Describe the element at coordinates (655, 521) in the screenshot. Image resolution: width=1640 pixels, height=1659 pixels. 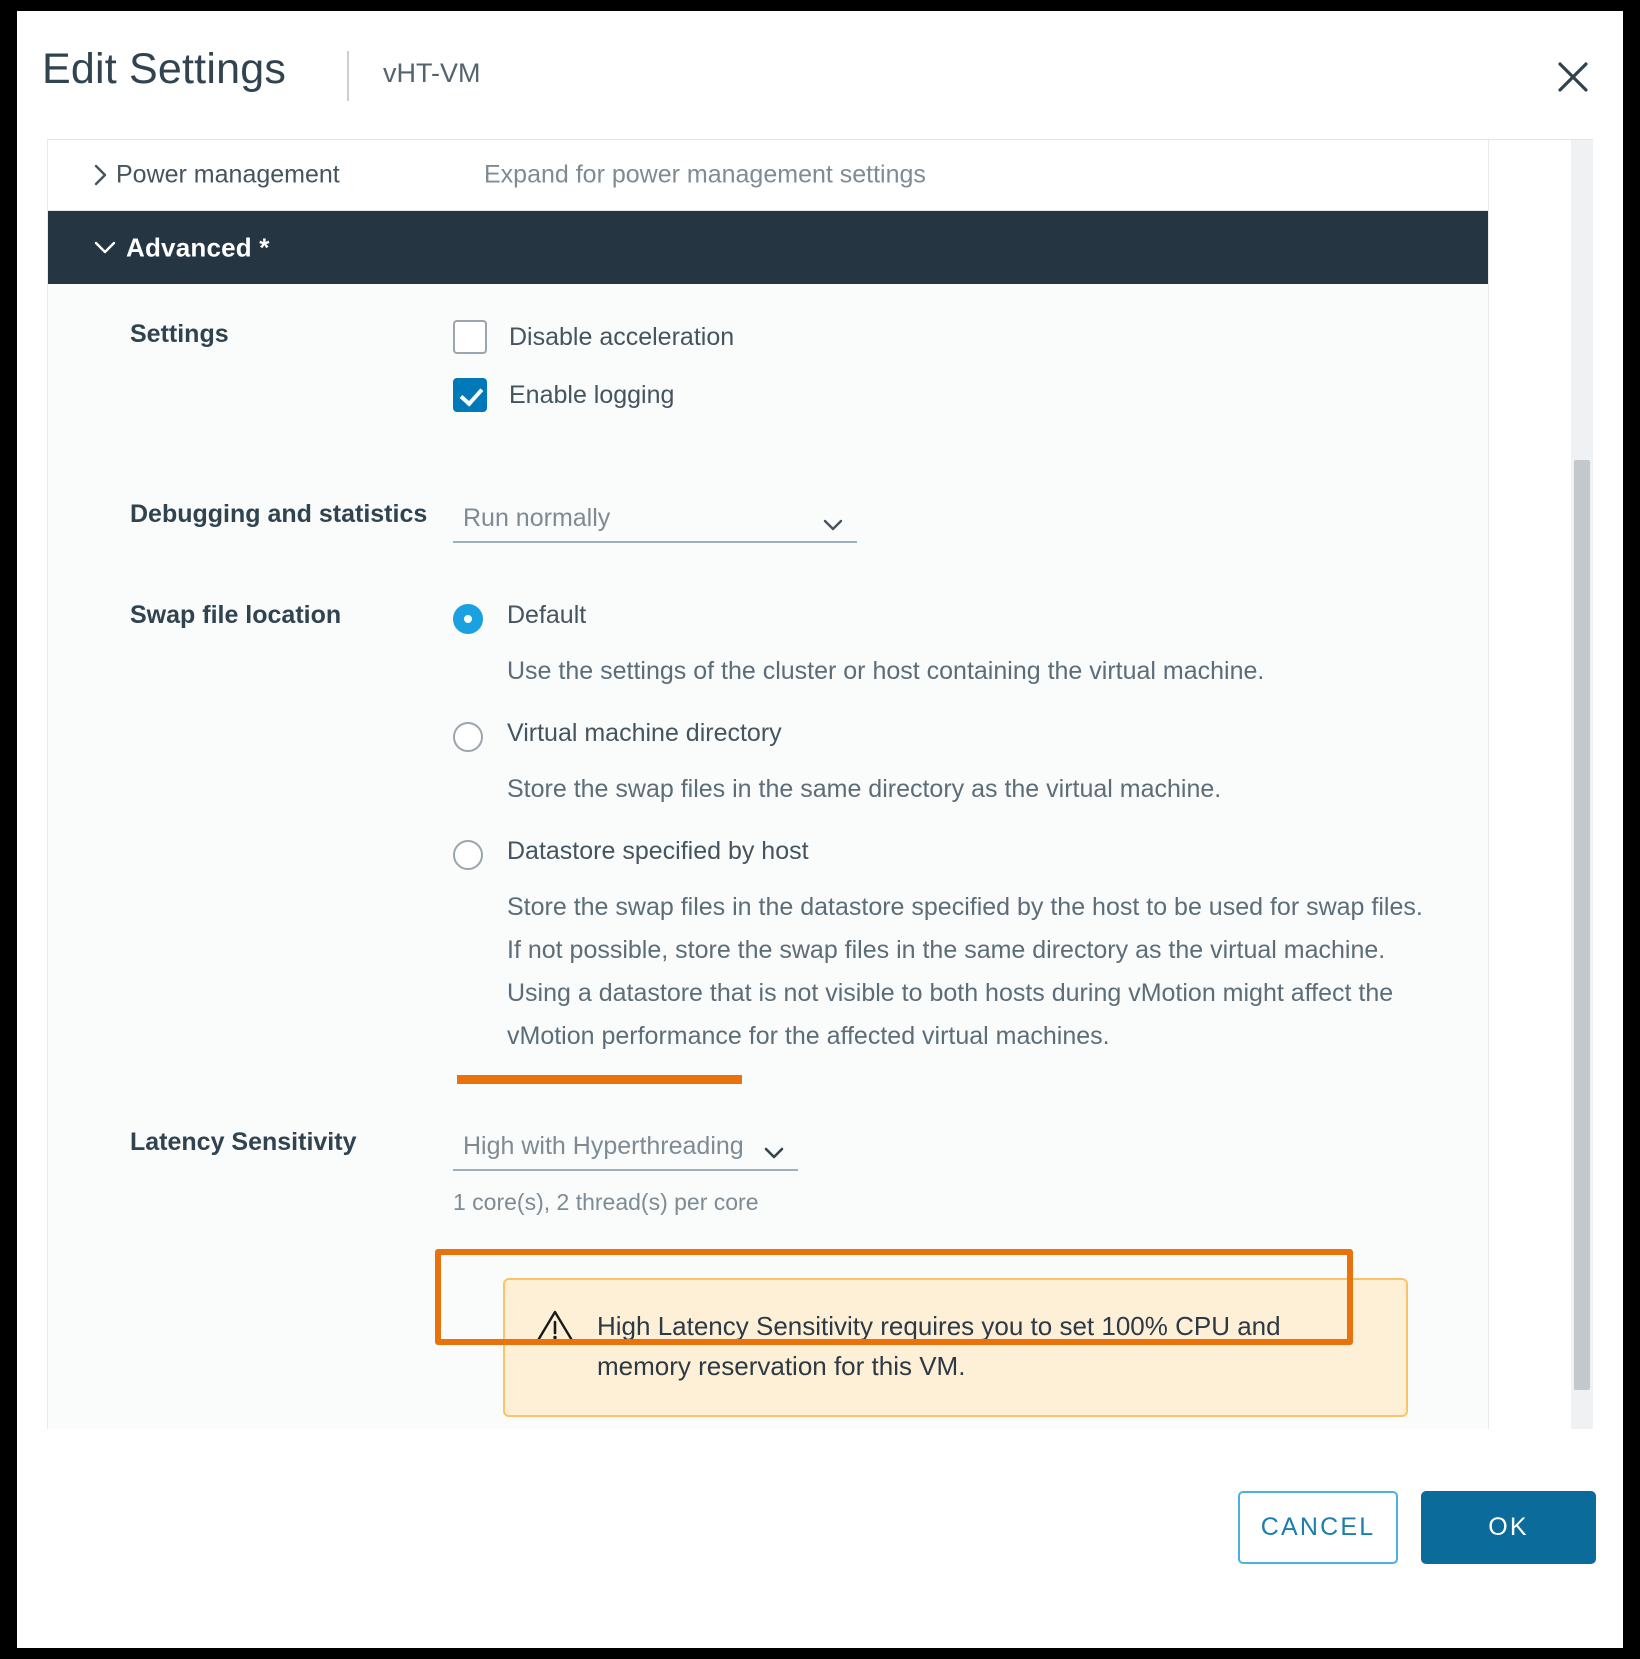
I see `debugging-select: Run normally` at that location.